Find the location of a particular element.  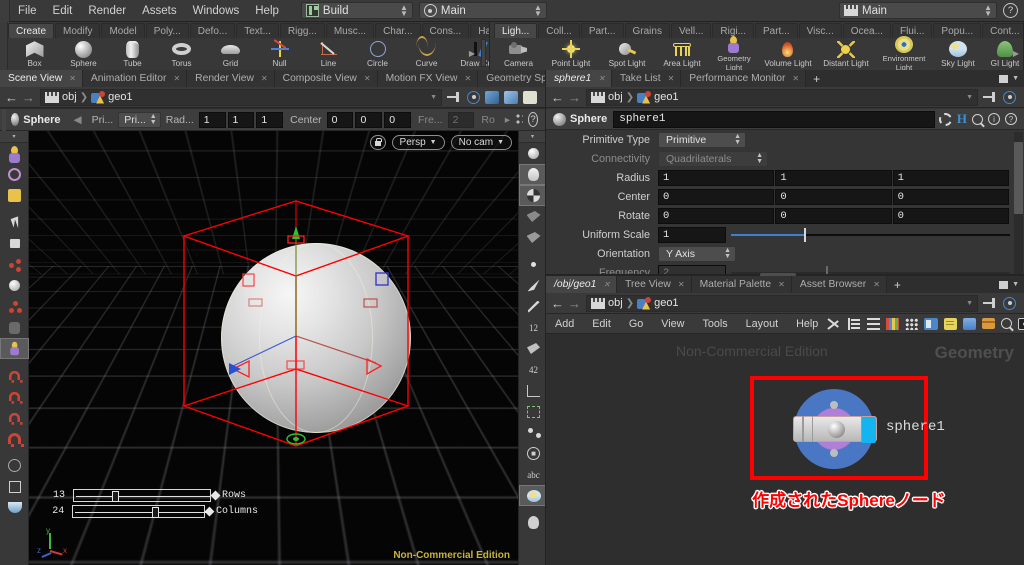

tool-display-group: ■ is located at coordinates (533, 453).